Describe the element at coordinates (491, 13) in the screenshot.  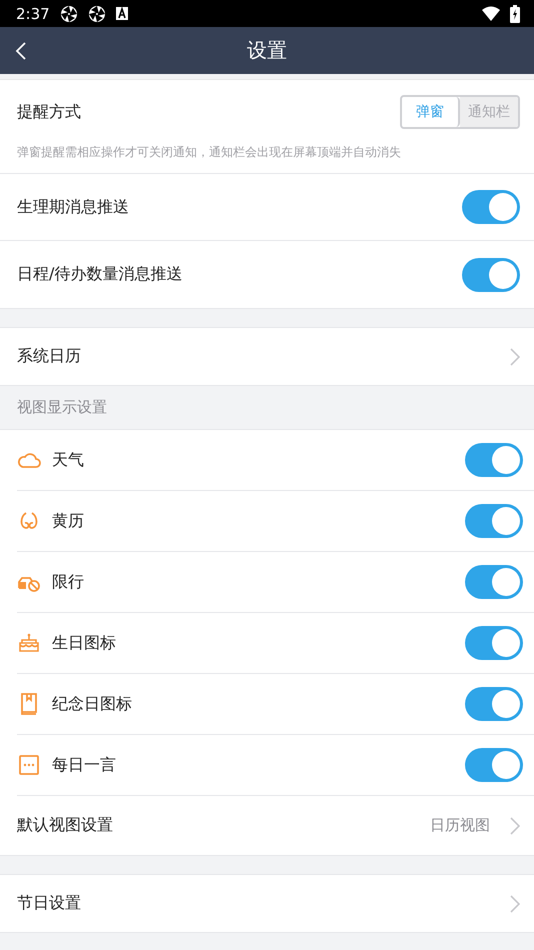
I see `wifi-icon` at that location.